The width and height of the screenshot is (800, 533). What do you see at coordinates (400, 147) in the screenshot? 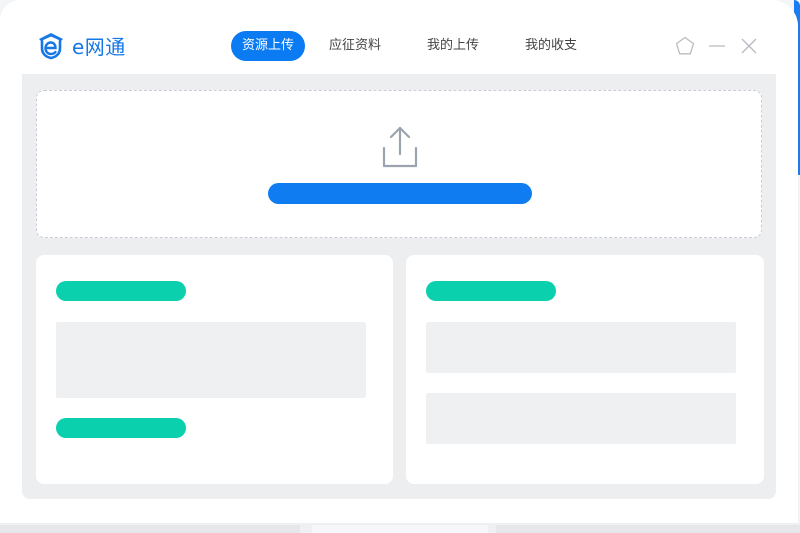
I see `upload-icon` at bounding box center [400, 147].